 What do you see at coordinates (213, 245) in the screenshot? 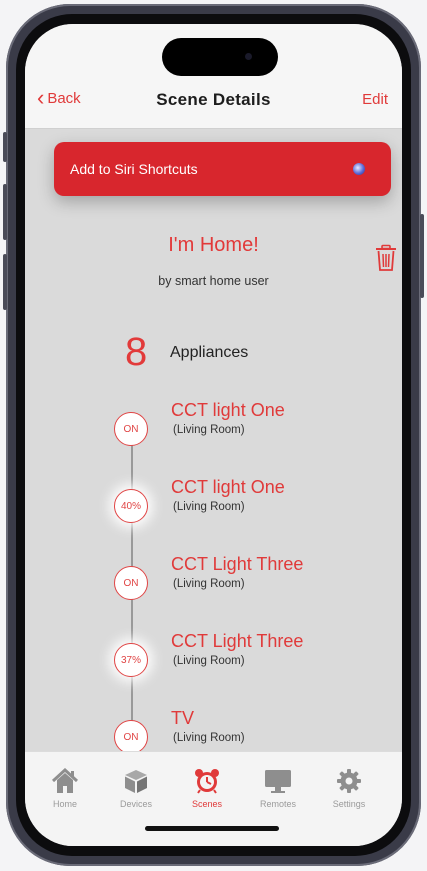
I see `scene-name: I'm Home!` at bounding box center [213, 245].